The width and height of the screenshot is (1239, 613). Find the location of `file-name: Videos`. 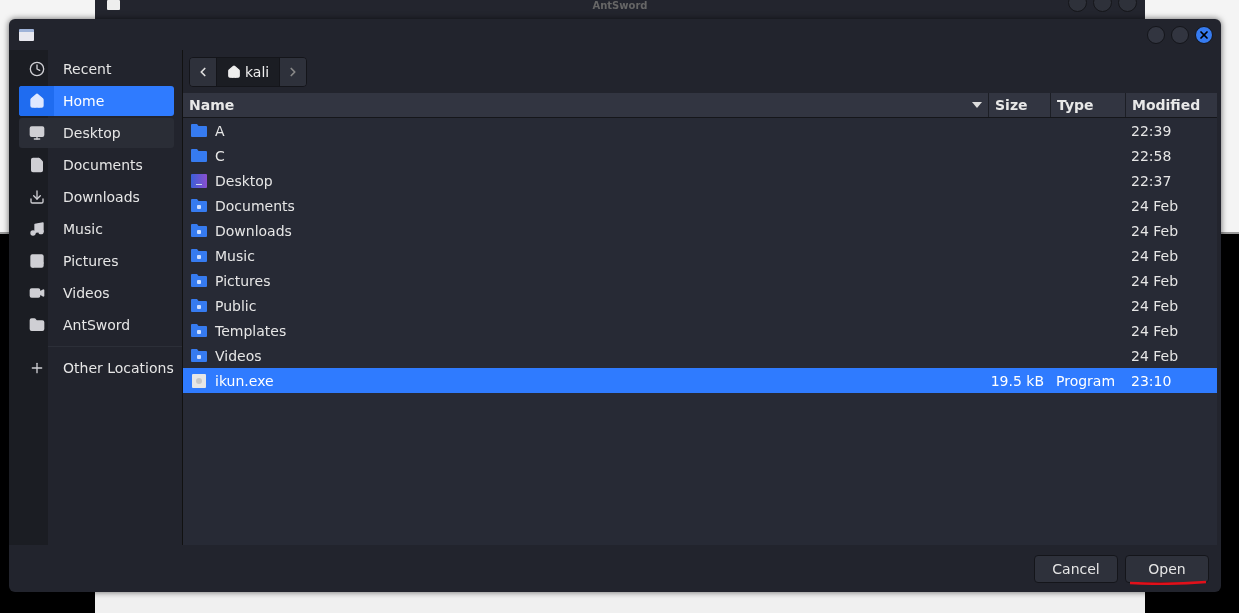

file-name: Videos is located at coordinates (238, 355).